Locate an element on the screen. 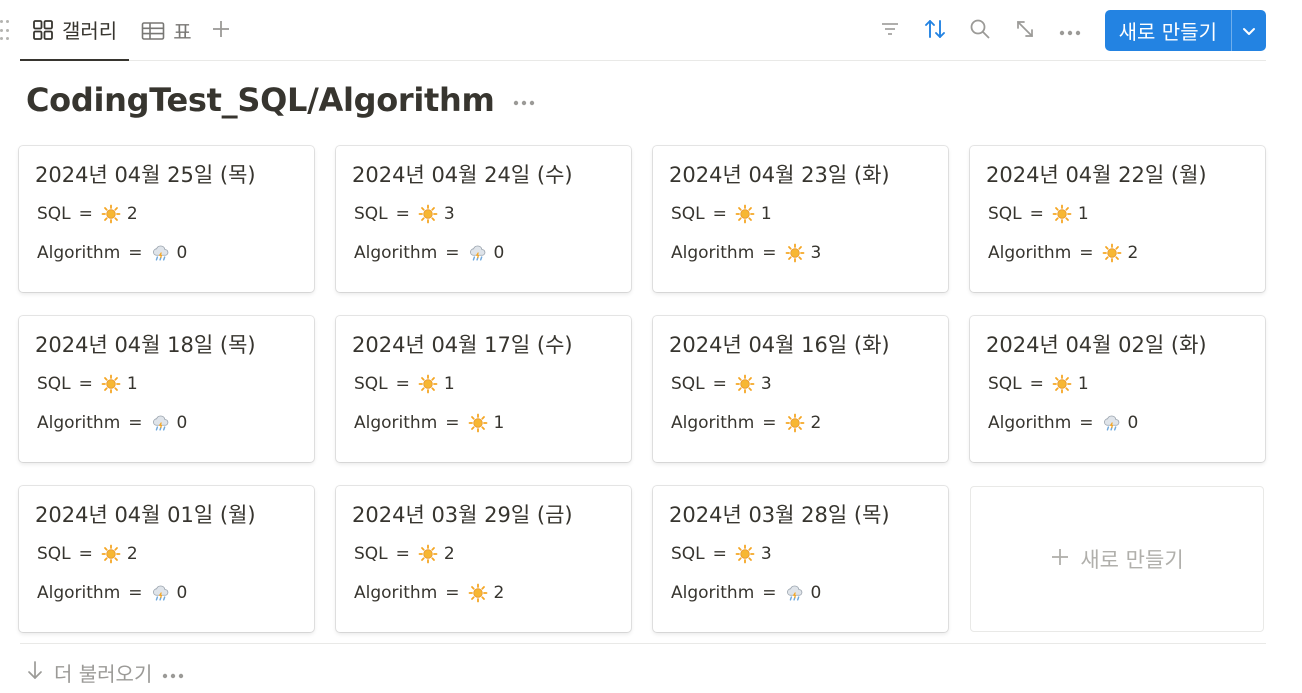 The image size is (1302, 693). gallery-card: 2024년 04월 23일 (화) SQL = 1 Algorithm = 3 is located at coordinates (800, 219).